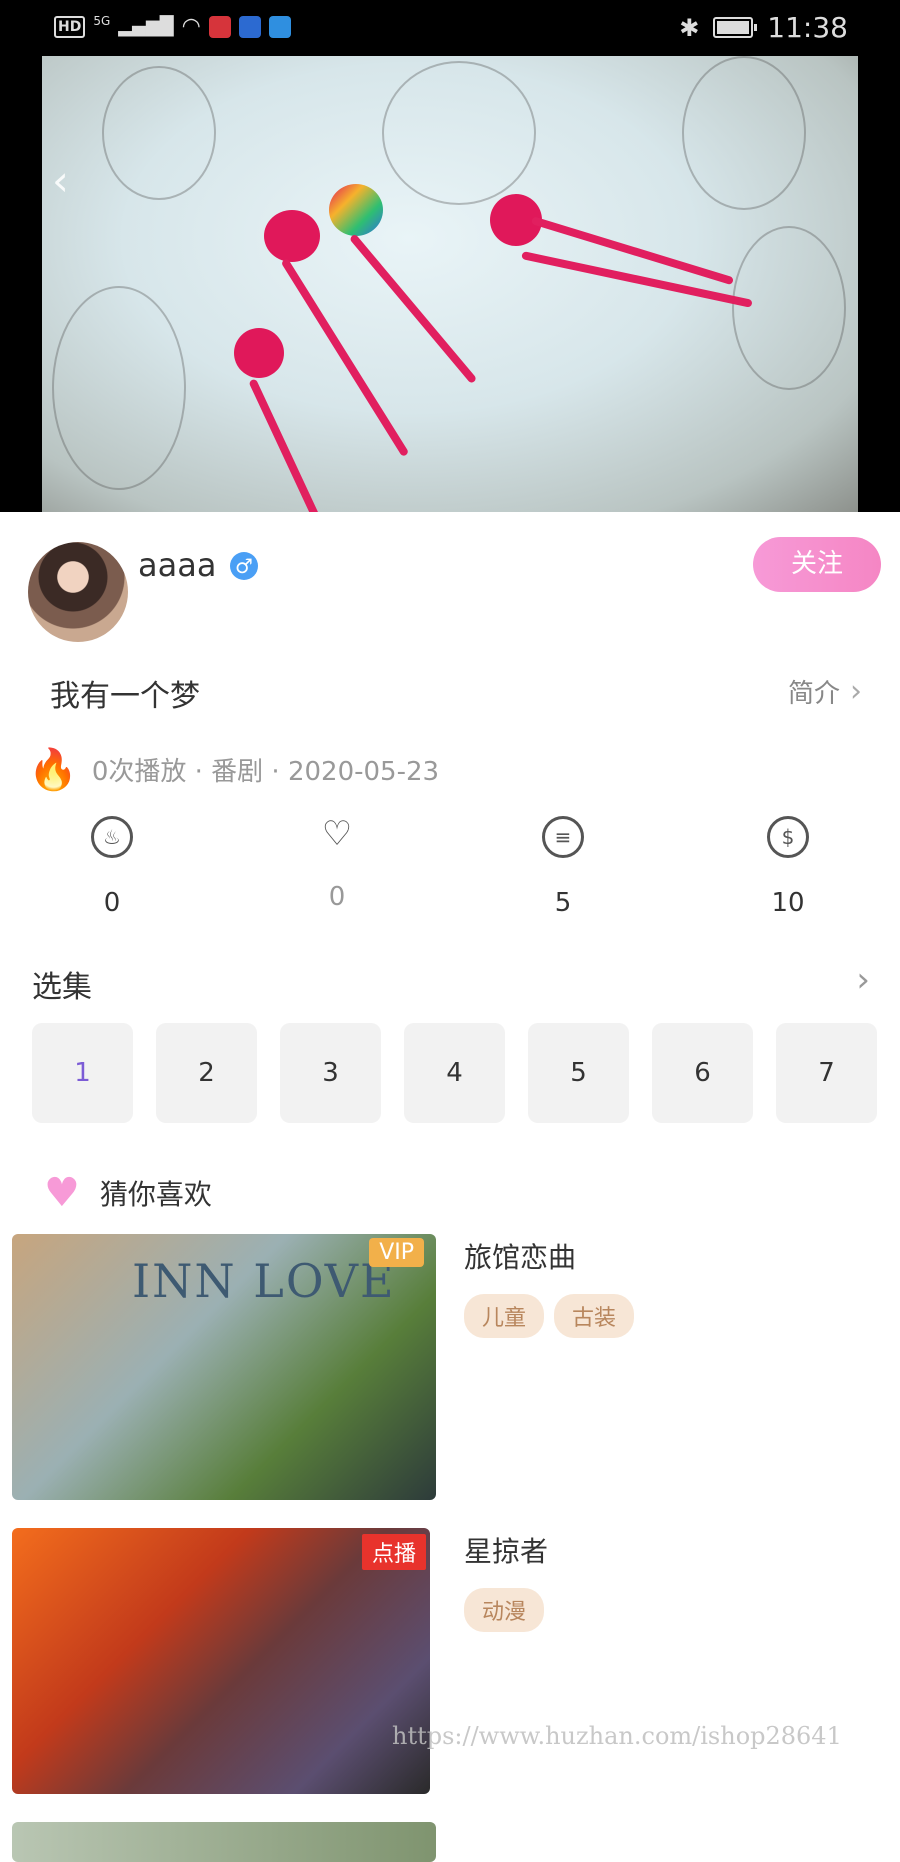 This screenshot has width=900, height=1862. Describe the element at coordinates (62, 987) in the screenshot. I see `episodes-title: 选集` at that location.